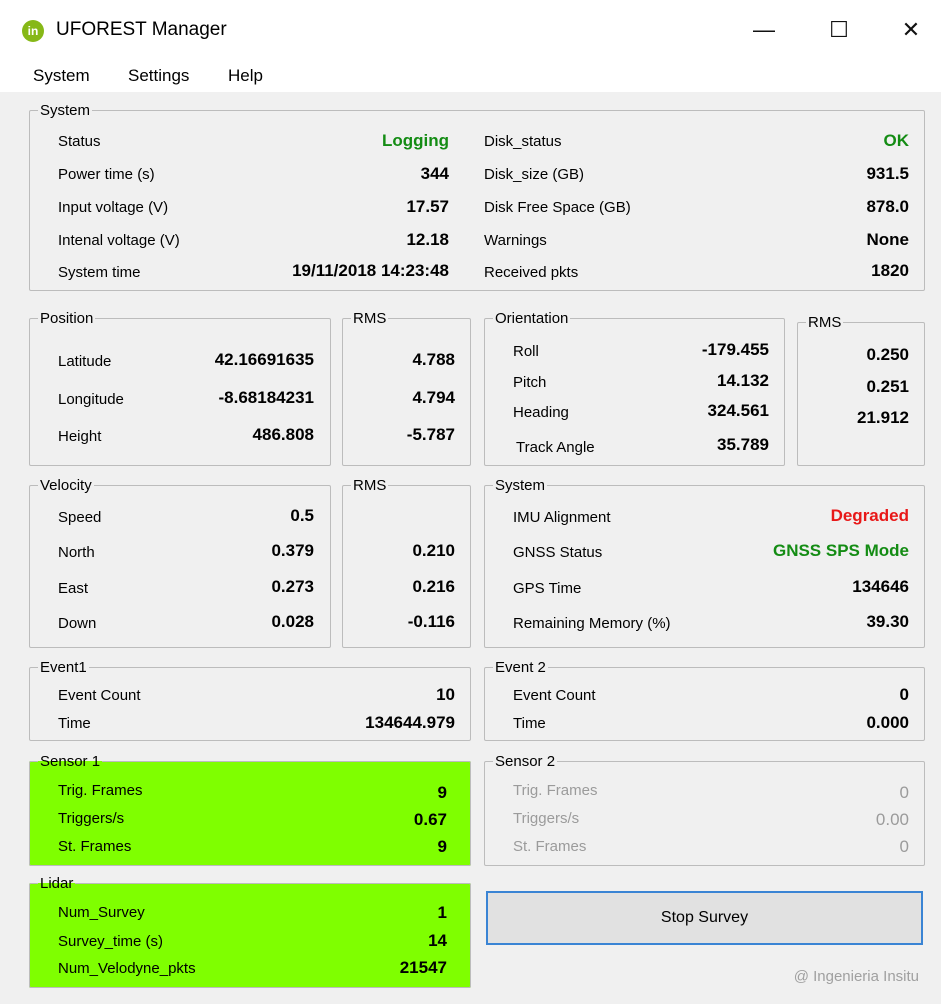  What do you see at coordinates (127, 968) in the screenshot?
I see `velodyne-pkts-label: Num_Velodyne_pkts` at bounding box center [127, 968].